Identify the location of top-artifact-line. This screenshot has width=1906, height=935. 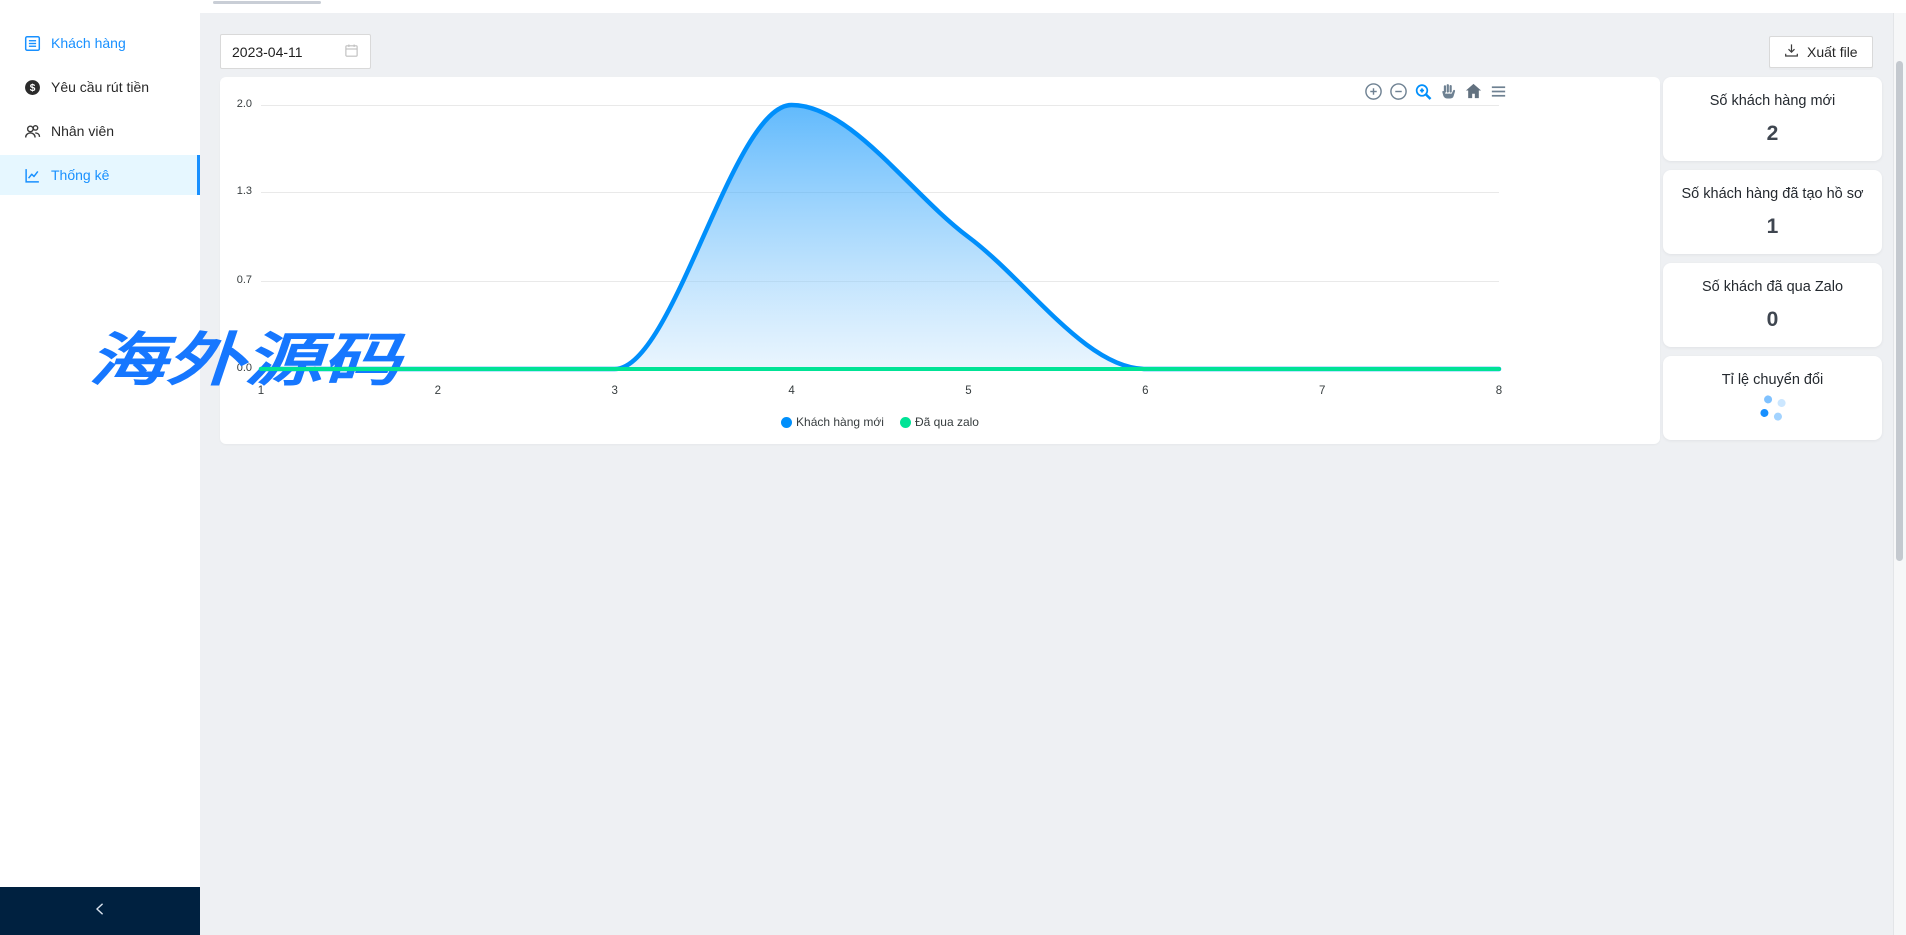
(267, 2).